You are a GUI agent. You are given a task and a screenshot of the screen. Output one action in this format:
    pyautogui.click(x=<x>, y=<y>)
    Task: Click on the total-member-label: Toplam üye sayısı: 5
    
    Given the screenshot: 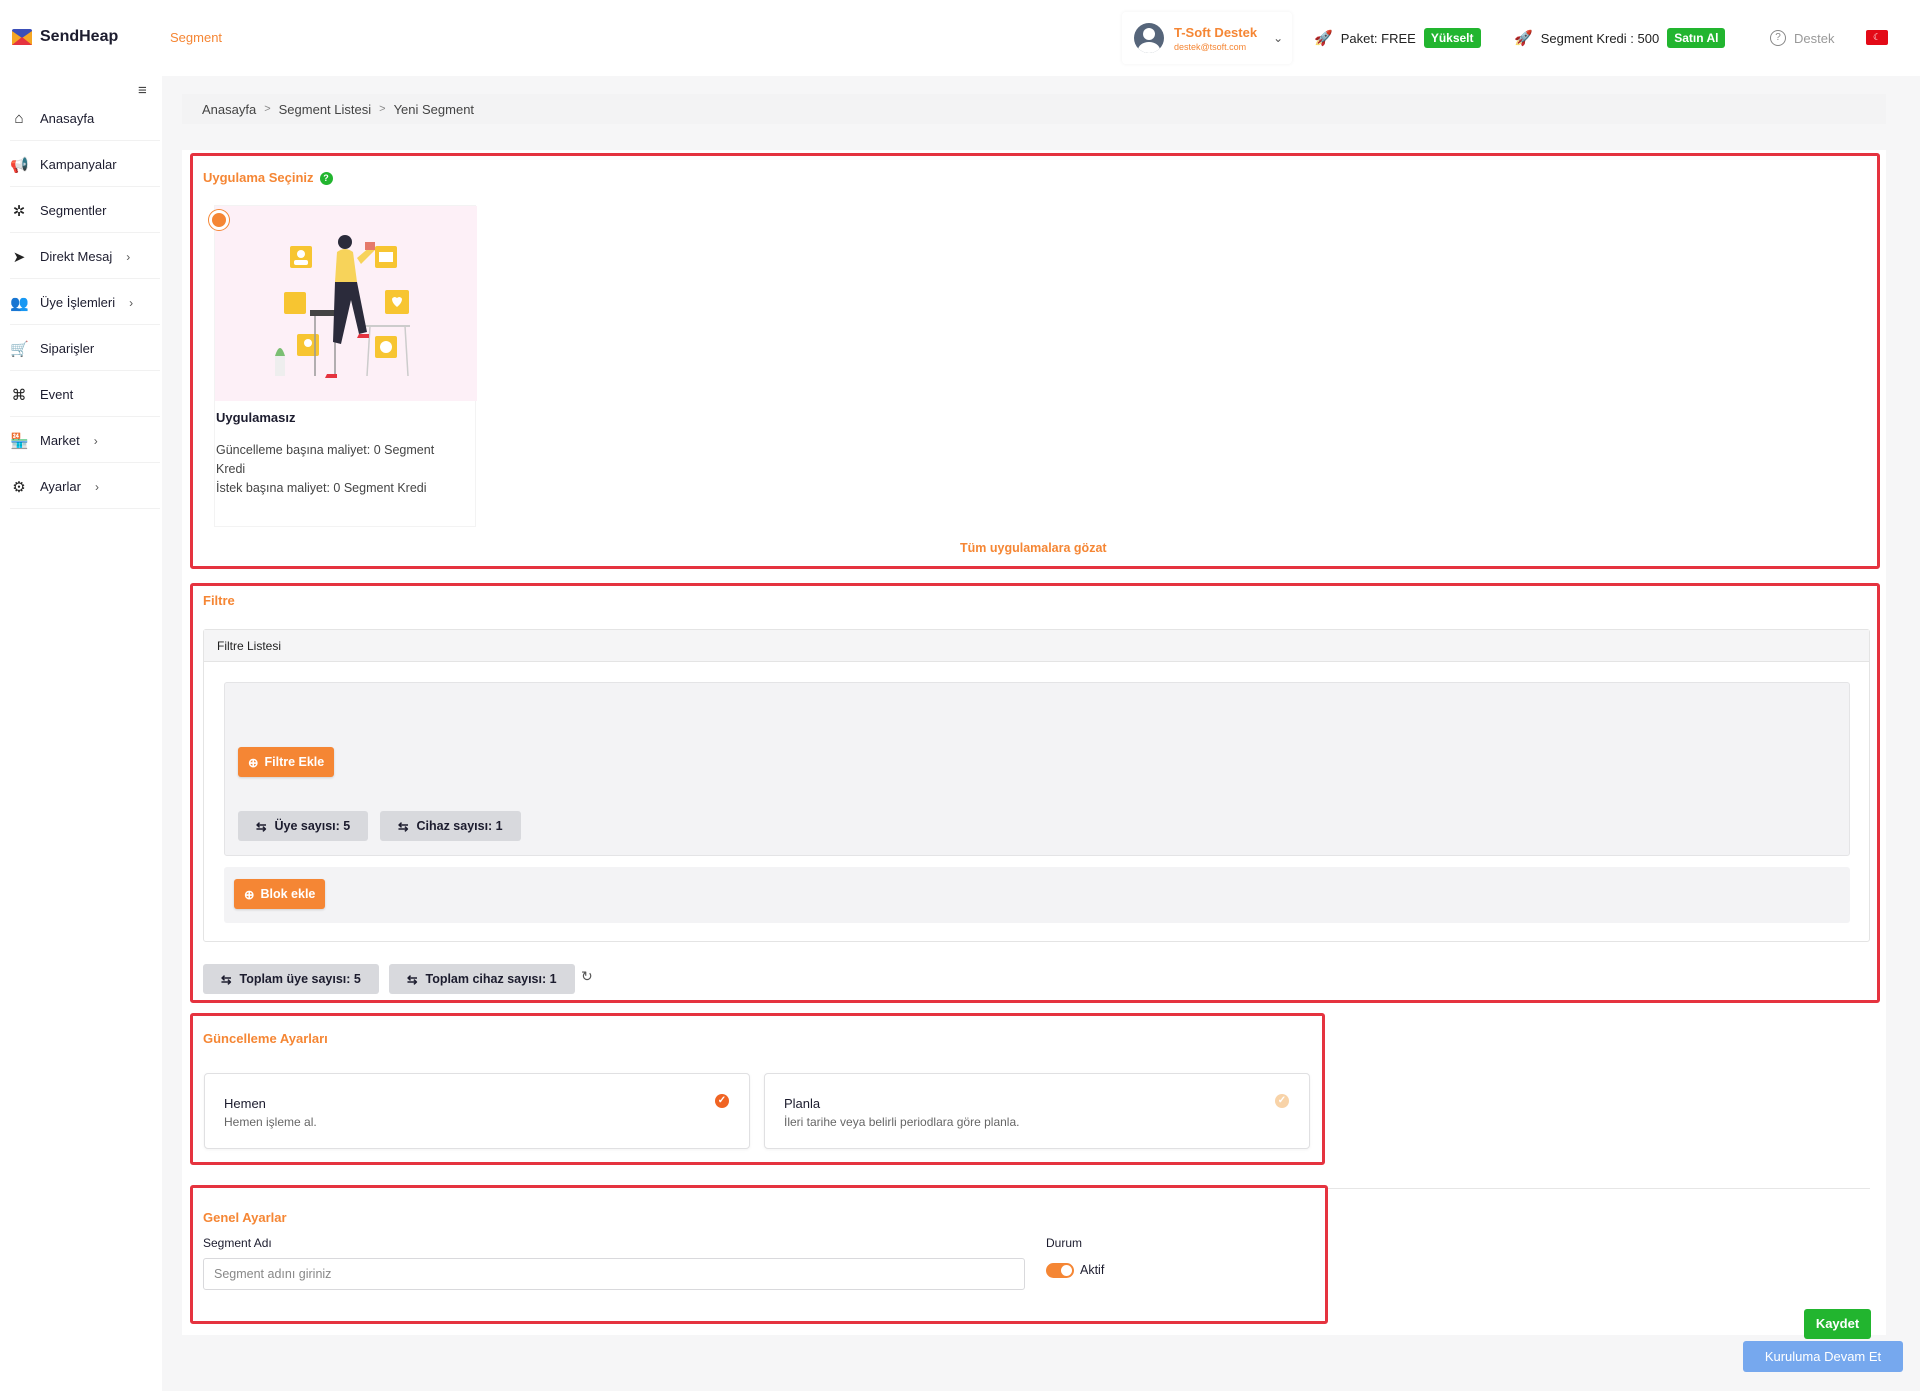 What is the action you would take?
    pyautogui.click(x=300, y=979)
    